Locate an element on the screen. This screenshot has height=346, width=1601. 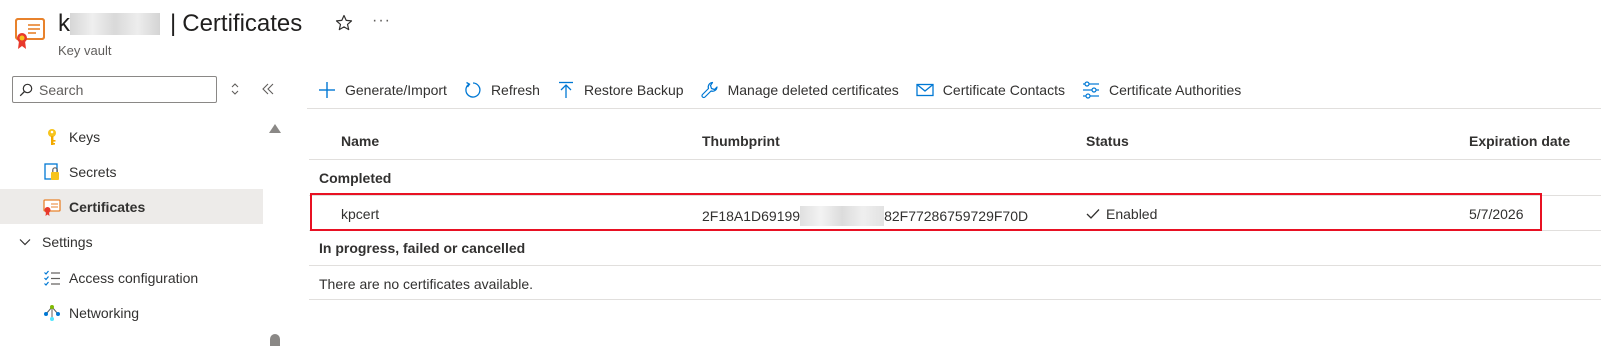
upload-arrow-icon is located at coordinates (565, 89).